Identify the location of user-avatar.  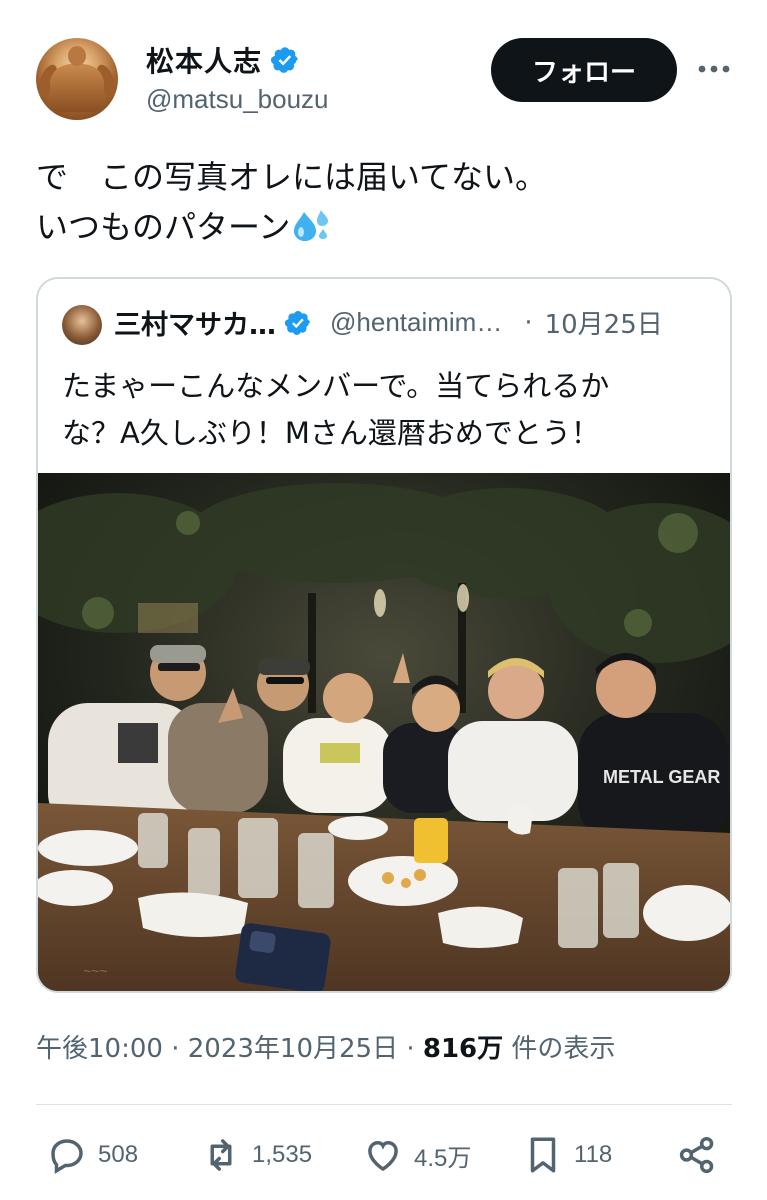
(77, 79).